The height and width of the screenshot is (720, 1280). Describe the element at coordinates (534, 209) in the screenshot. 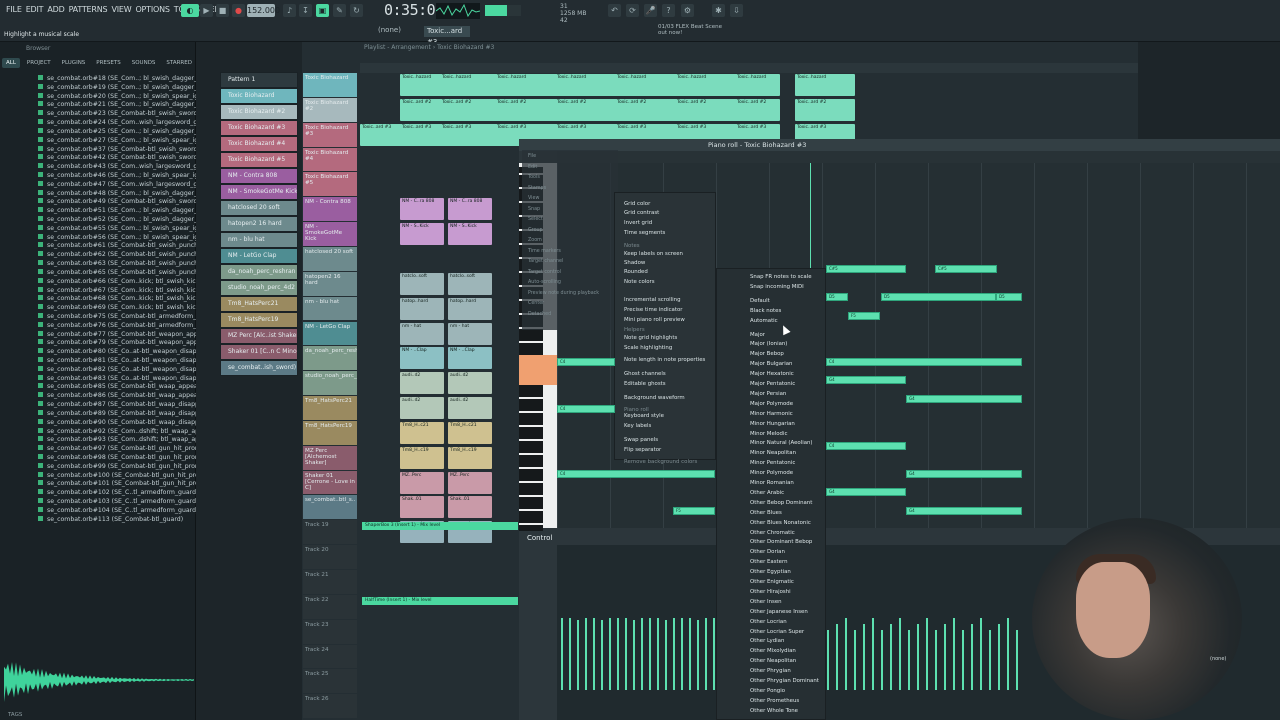

I see `piano-roll-menu-item: Snap` at that location.